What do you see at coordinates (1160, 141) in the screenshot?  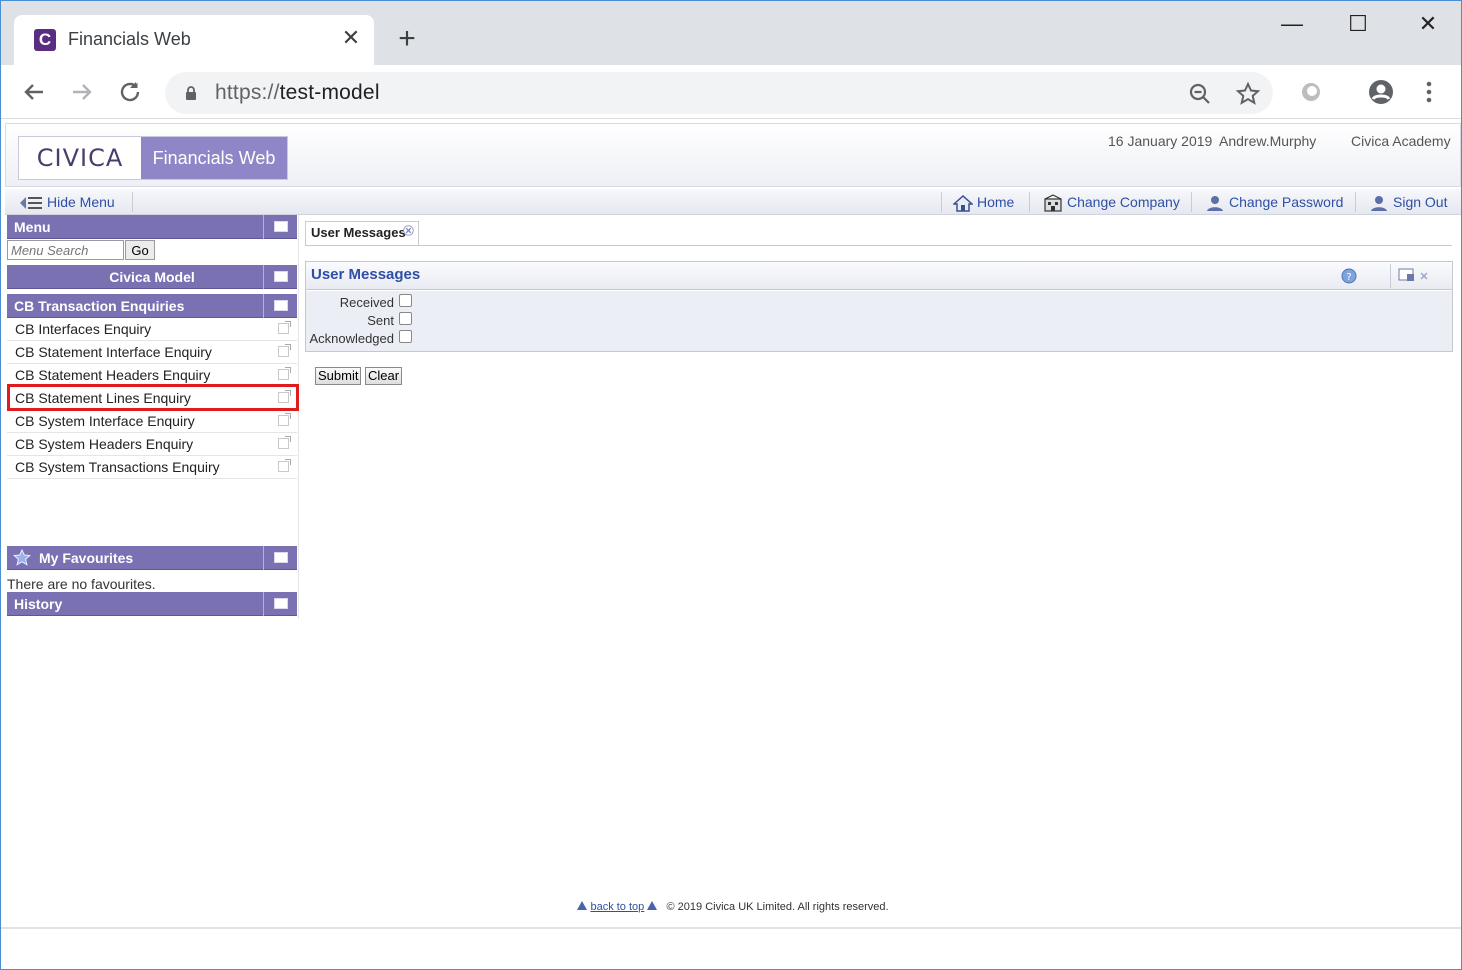 I see `current-date: 16 January 2019` at bounding box center [1160, 141].